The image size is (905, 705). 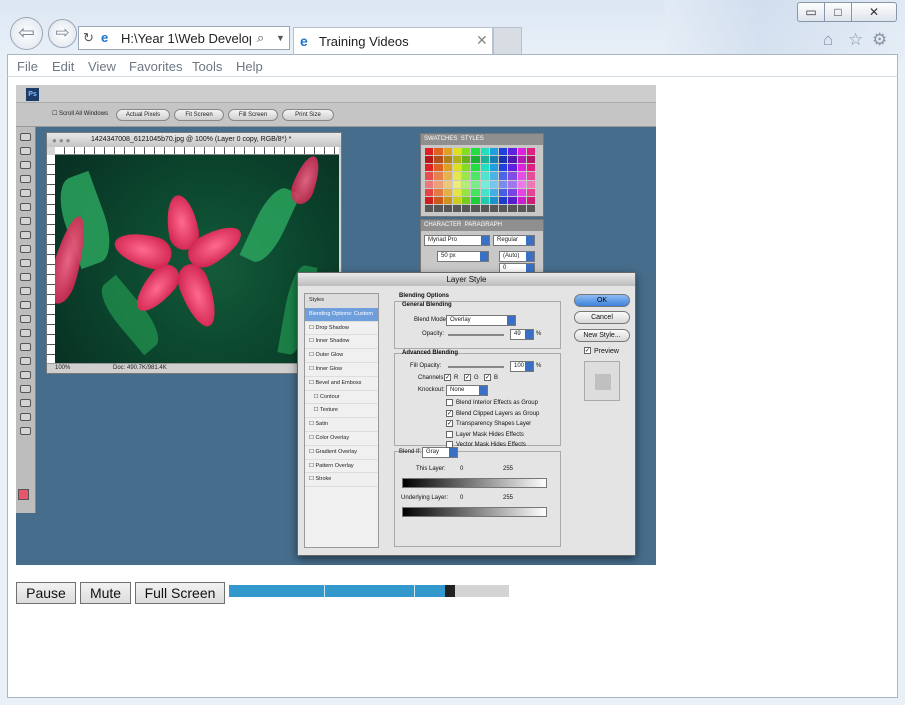 What do you see at coordinates (828, 40) in the screenshot?
I see `home-icon: ⌂` at bounding box center [828, 40].